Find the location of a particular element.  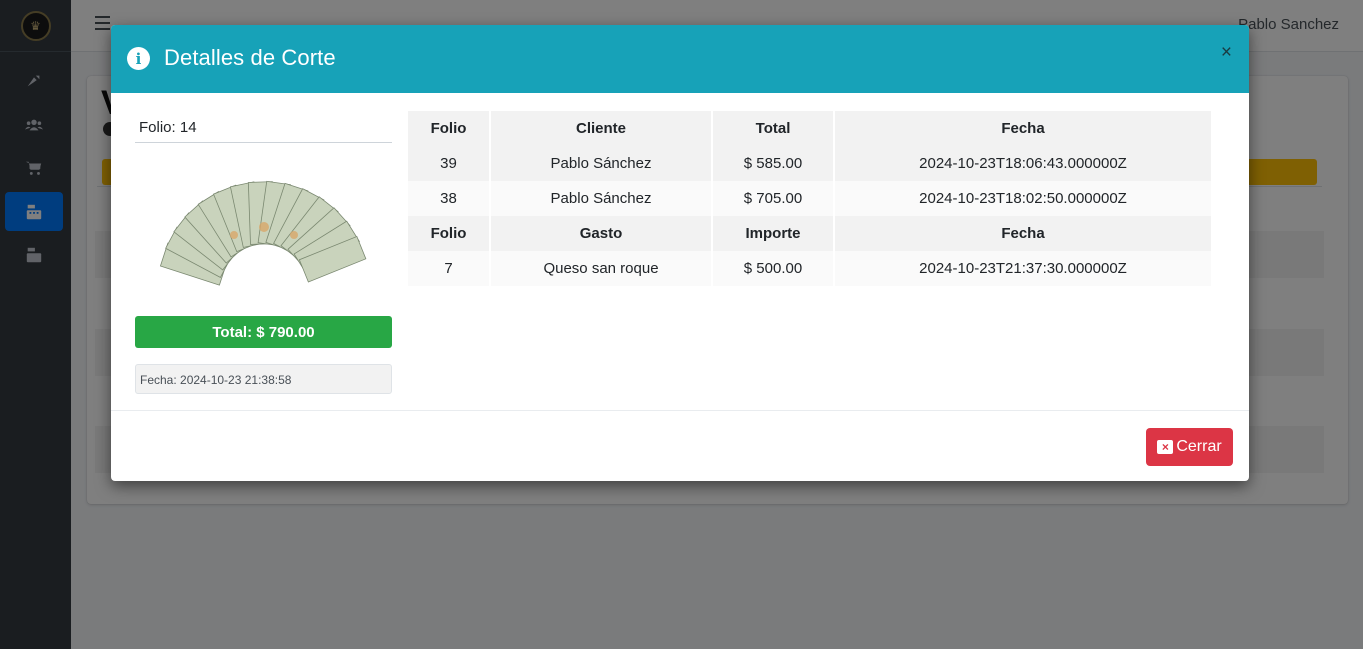

column-header: Total is located at coordinates (773, 128).